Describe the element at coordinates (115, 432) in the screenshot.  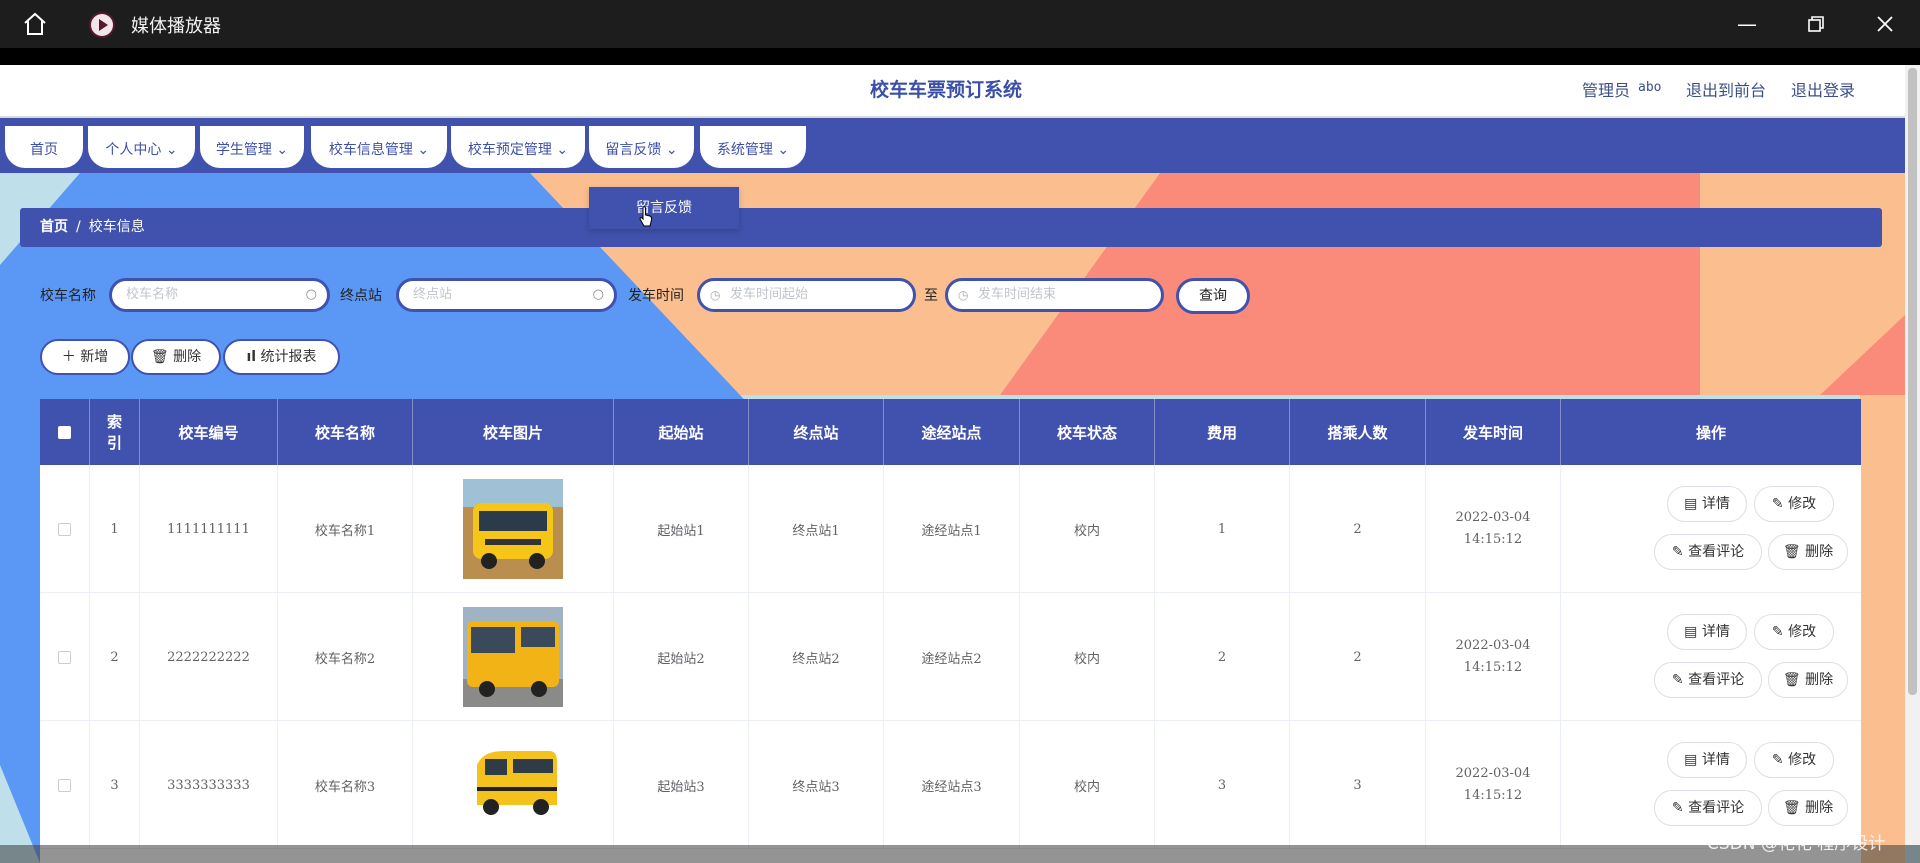
I see `col-index: 索引` at that location.